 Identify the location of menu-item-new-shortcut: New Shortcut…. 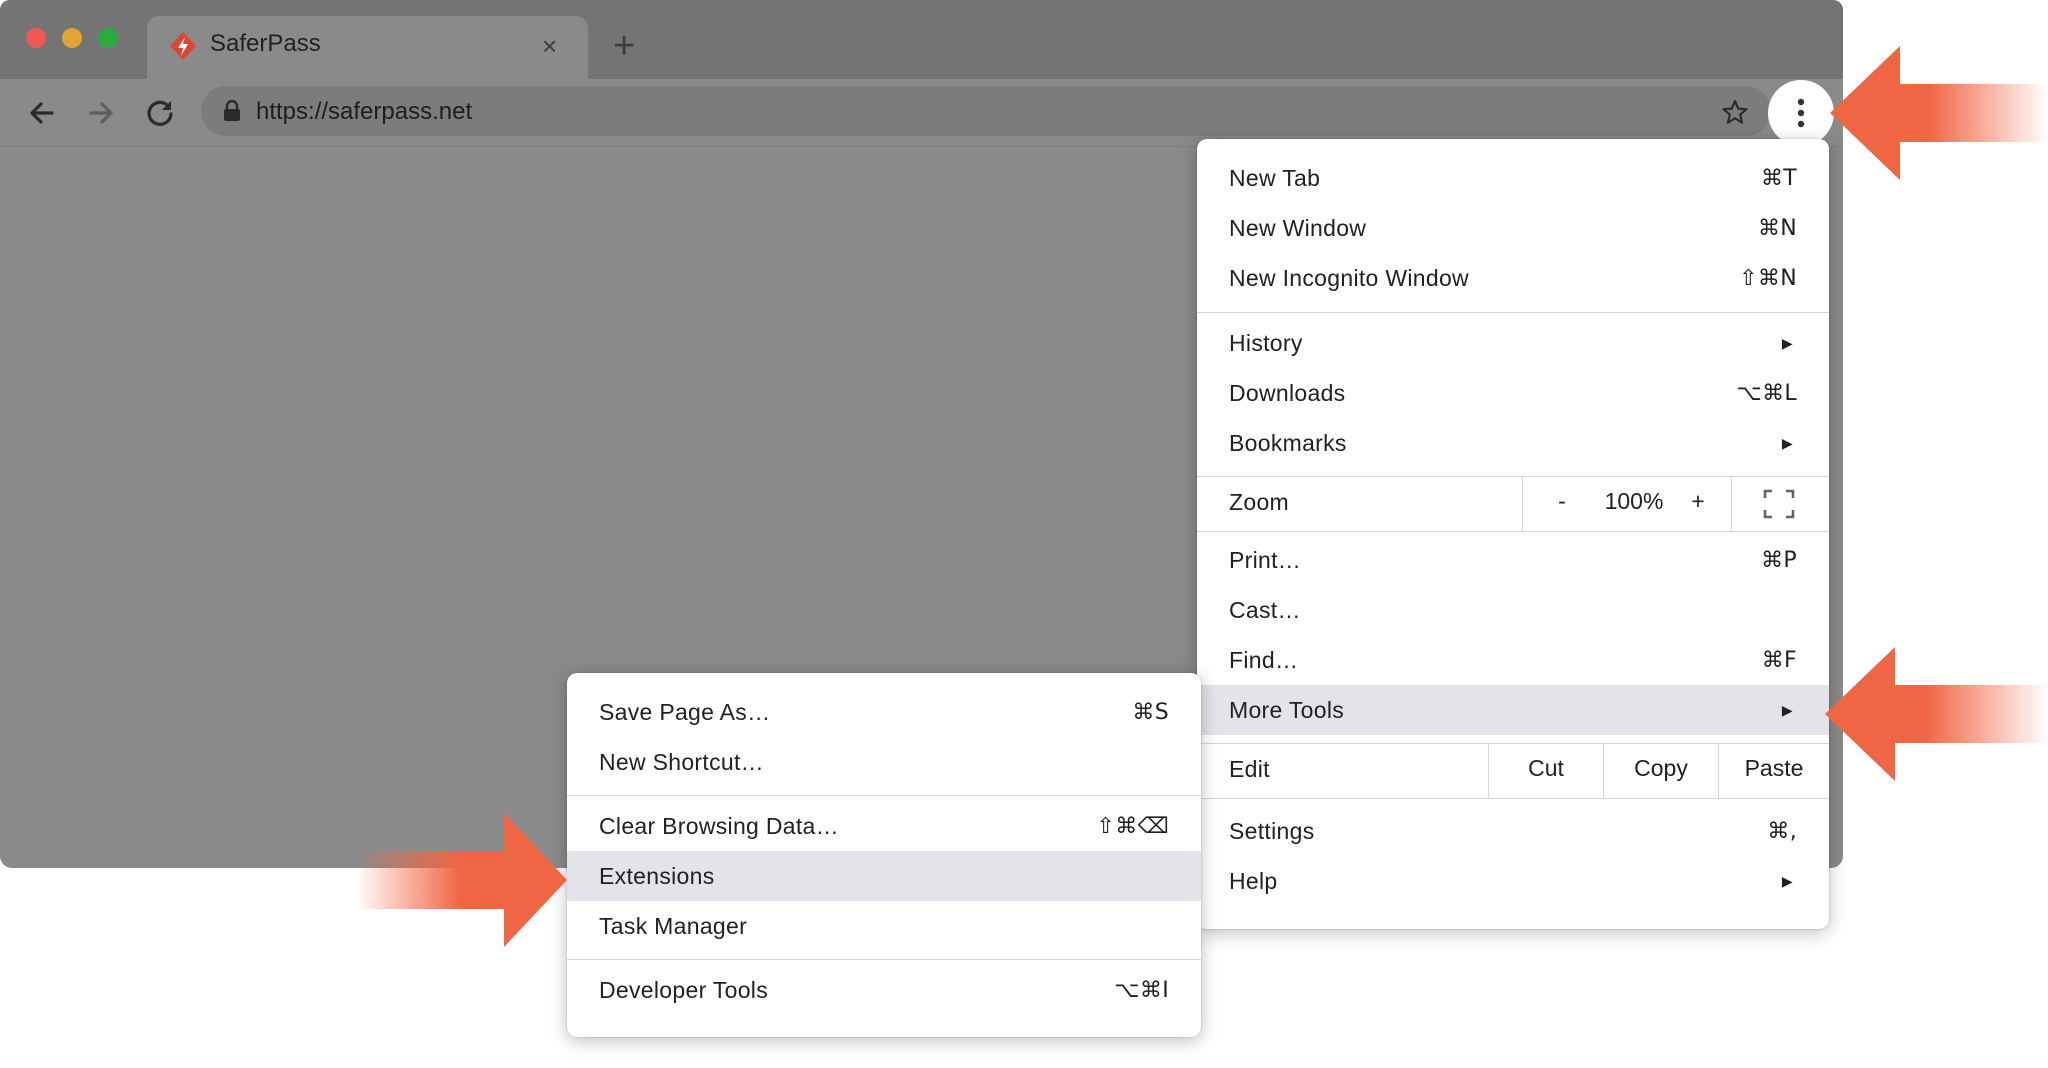
(884, 762).